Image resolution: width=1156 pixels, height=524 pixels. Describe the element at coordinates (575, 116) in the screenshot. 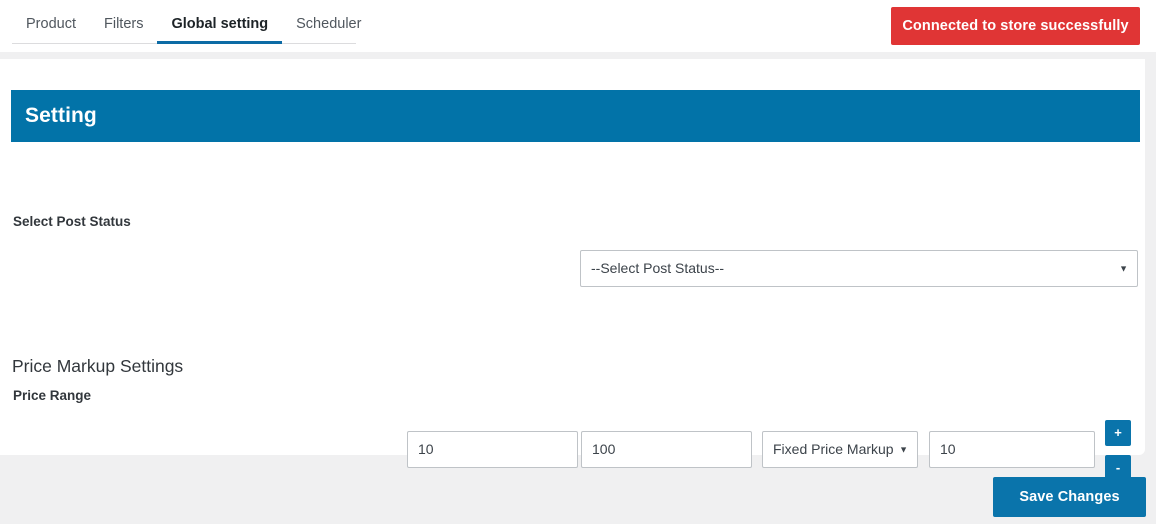

I see `card-header: Setting` at that location.